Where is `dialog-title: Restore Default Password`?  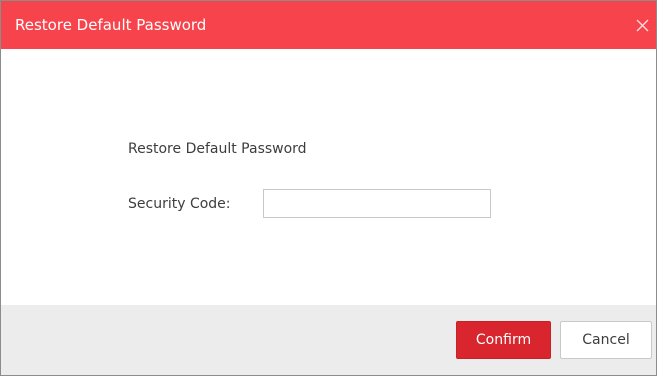 dialog-title: Restore Default Password is located at coordinates (111, 25).